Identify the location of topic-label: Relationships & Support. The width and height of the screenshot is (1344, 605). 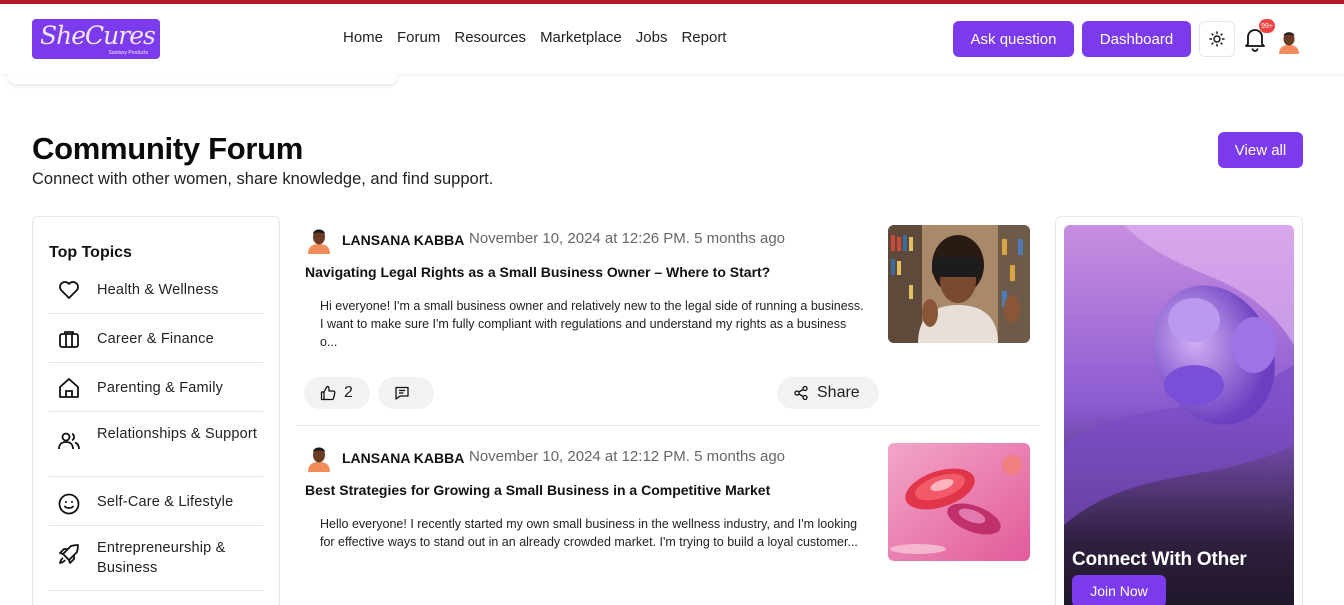
(177, 434).